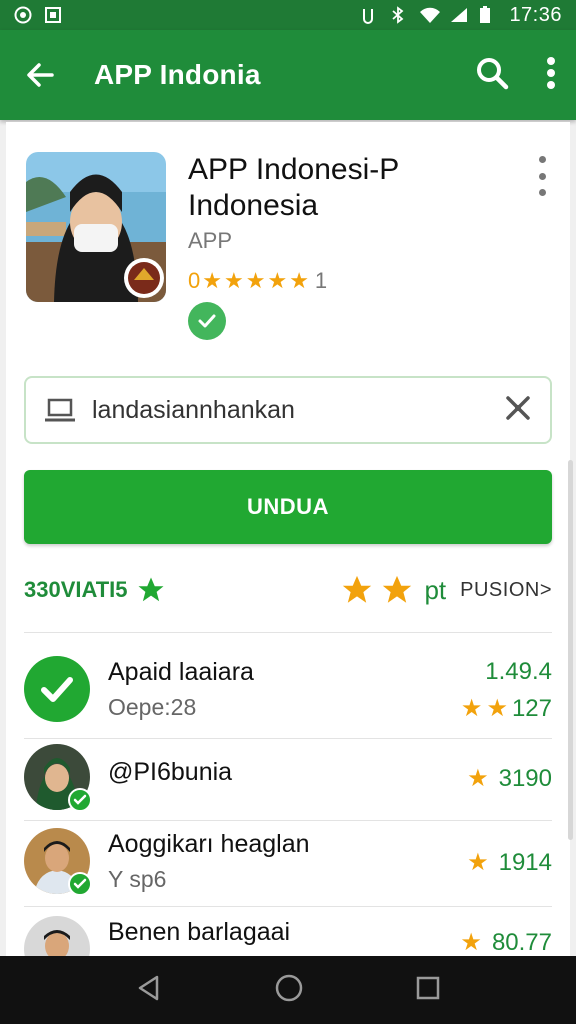 The width and height of the screenshot is (576, 1024). Describe the element at coordinates (137, 879) in the screenshot. I see `list-item-sub: Y sp6` at that location.